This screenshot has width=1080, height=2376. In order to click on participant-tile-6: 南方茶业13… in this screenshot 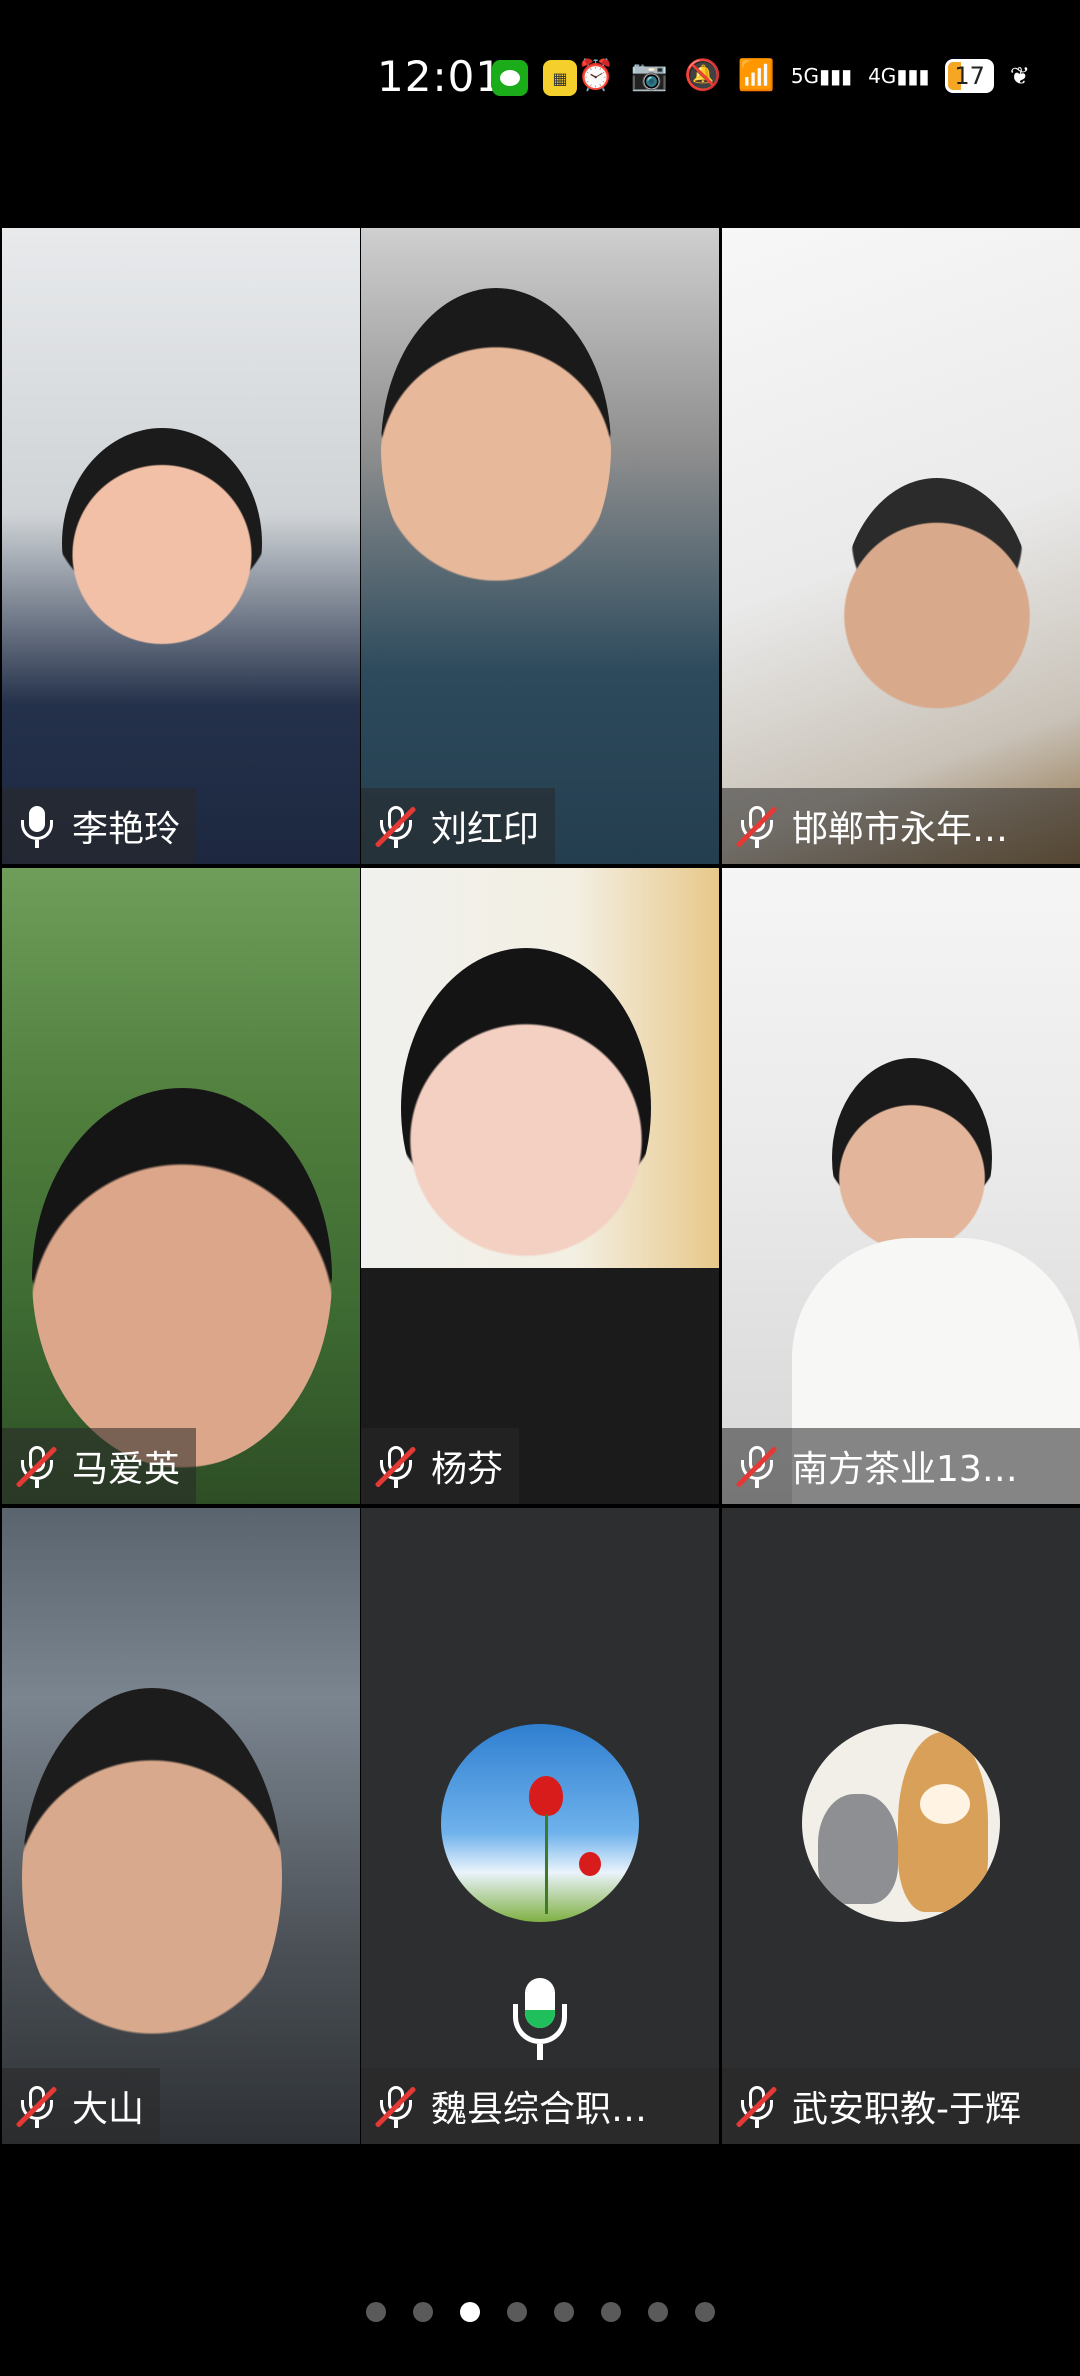, I will do `click(901, 1186)`.